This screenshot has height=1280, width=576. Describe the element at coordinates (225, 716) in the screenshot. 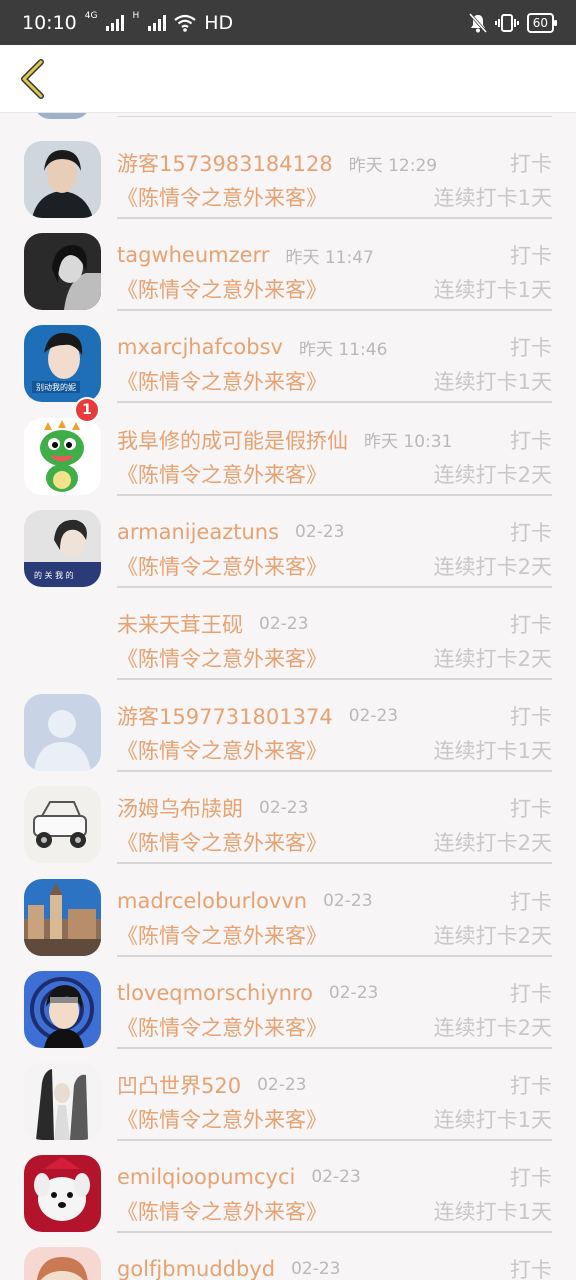

I see `username: 游客1597731801374` at that location.